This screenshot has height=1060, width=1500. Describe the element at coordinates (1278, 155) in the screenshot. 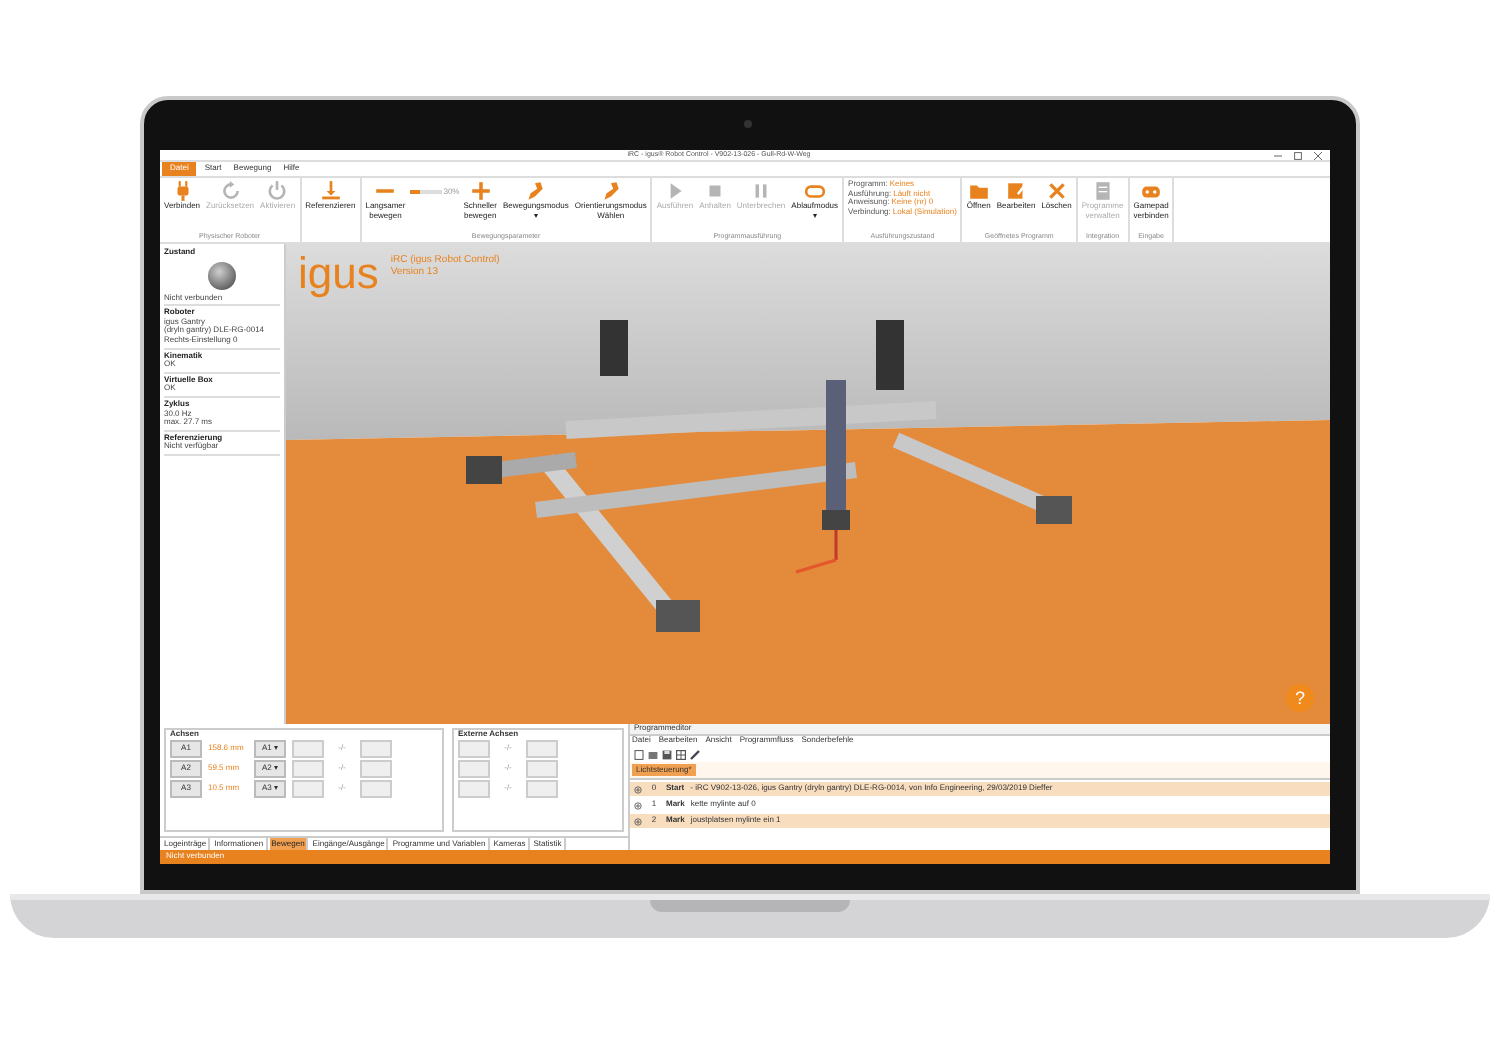

I see `minimize-icon` at that location.